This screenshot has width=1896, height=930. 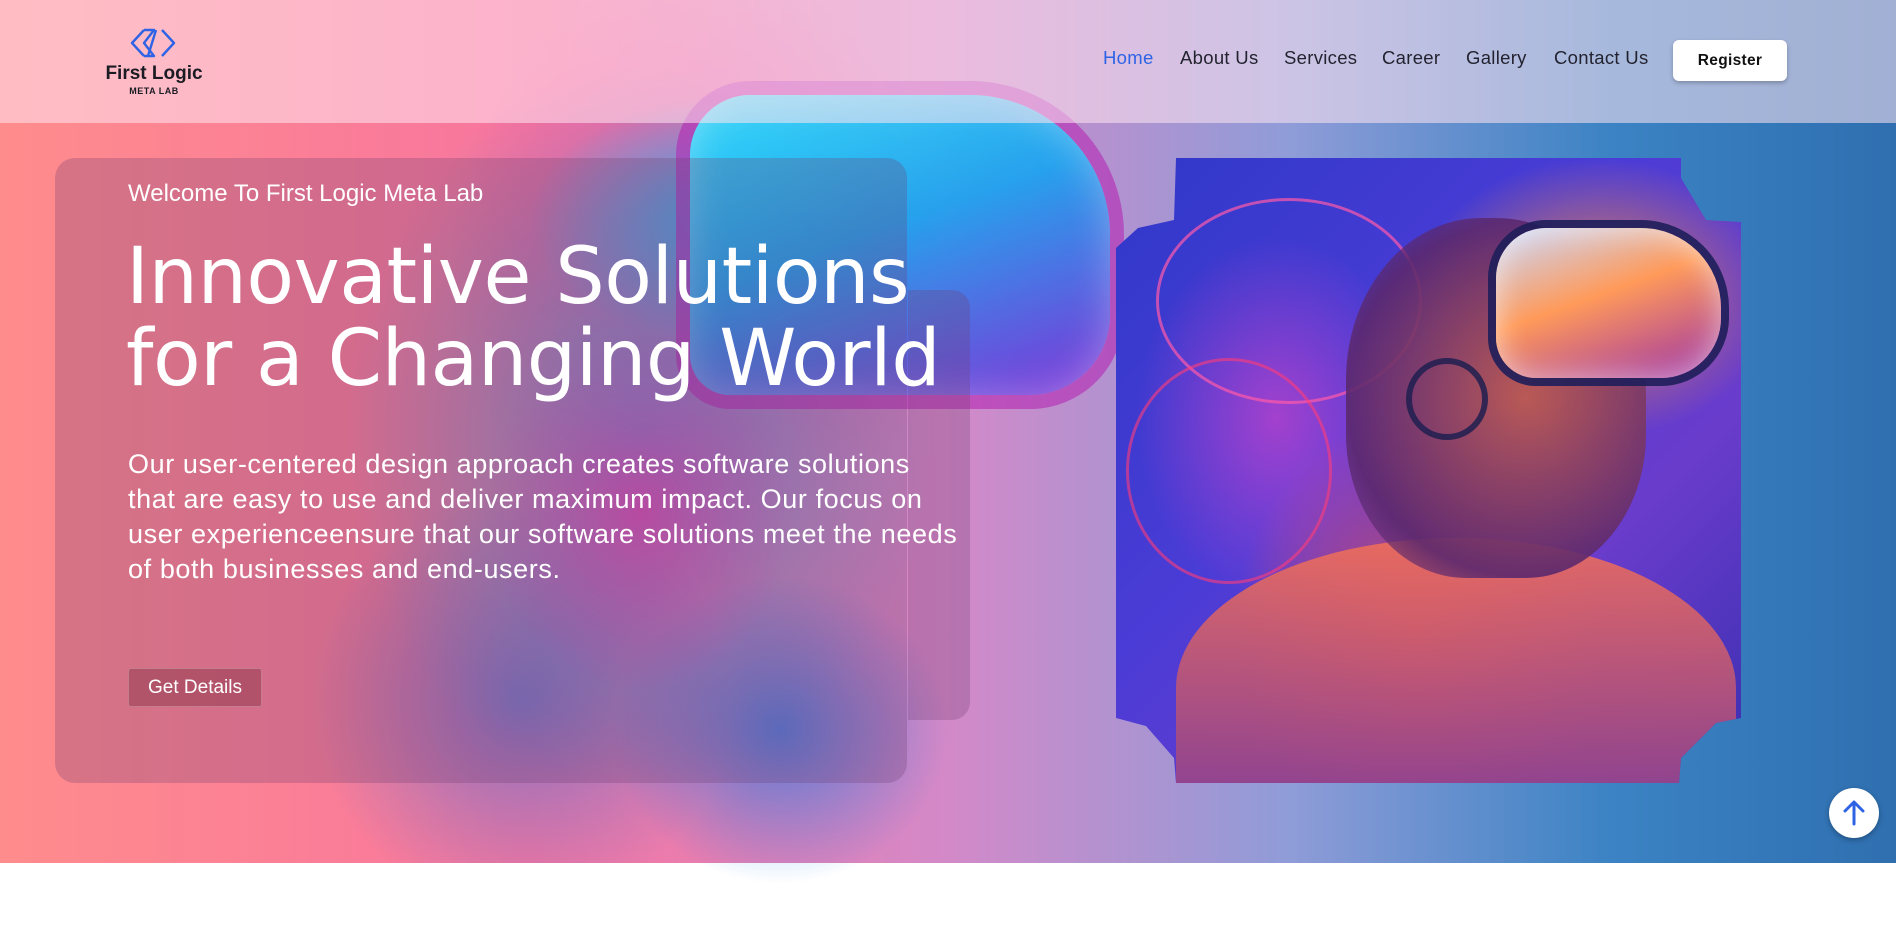 I want to click on nav-item-contact-us: Contact Us, so click(x=1601, y=58).